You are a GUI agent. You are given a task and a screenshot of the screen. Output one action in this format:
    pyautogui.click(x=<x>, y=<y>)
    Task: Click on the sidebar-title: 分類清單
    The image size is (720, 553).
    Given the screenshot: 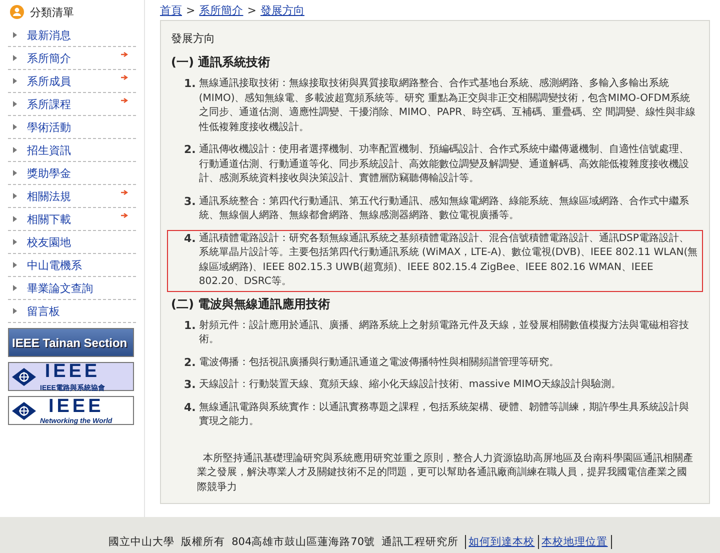 What is the action you would take?
    pyautogui.click(x=52, y=12)
    